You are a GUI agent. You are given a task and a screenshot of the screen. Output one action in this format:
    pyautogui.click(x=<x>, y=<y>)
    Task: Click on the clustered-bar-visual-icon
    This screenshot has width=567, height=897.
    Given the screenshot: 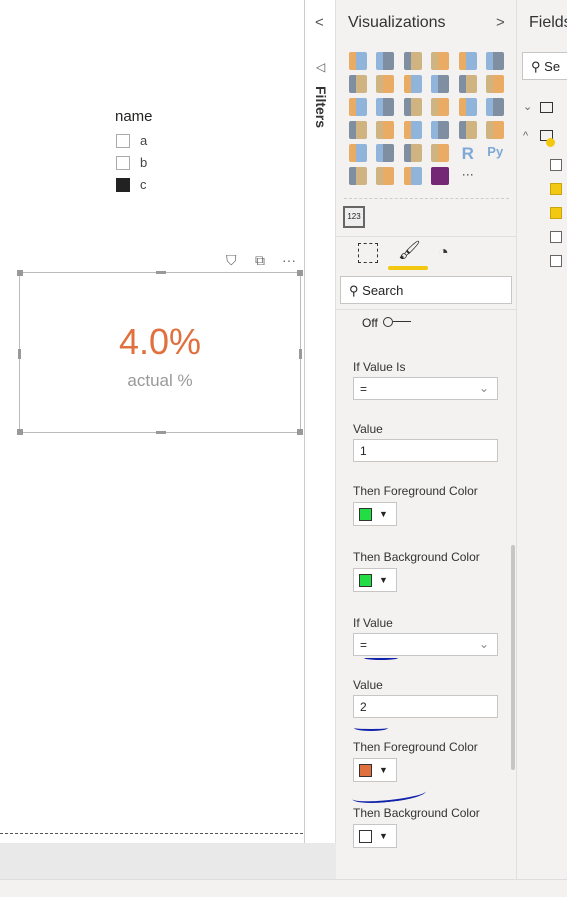 What is the action you would take?
    pyautogui.click(x=412, y=61)
    